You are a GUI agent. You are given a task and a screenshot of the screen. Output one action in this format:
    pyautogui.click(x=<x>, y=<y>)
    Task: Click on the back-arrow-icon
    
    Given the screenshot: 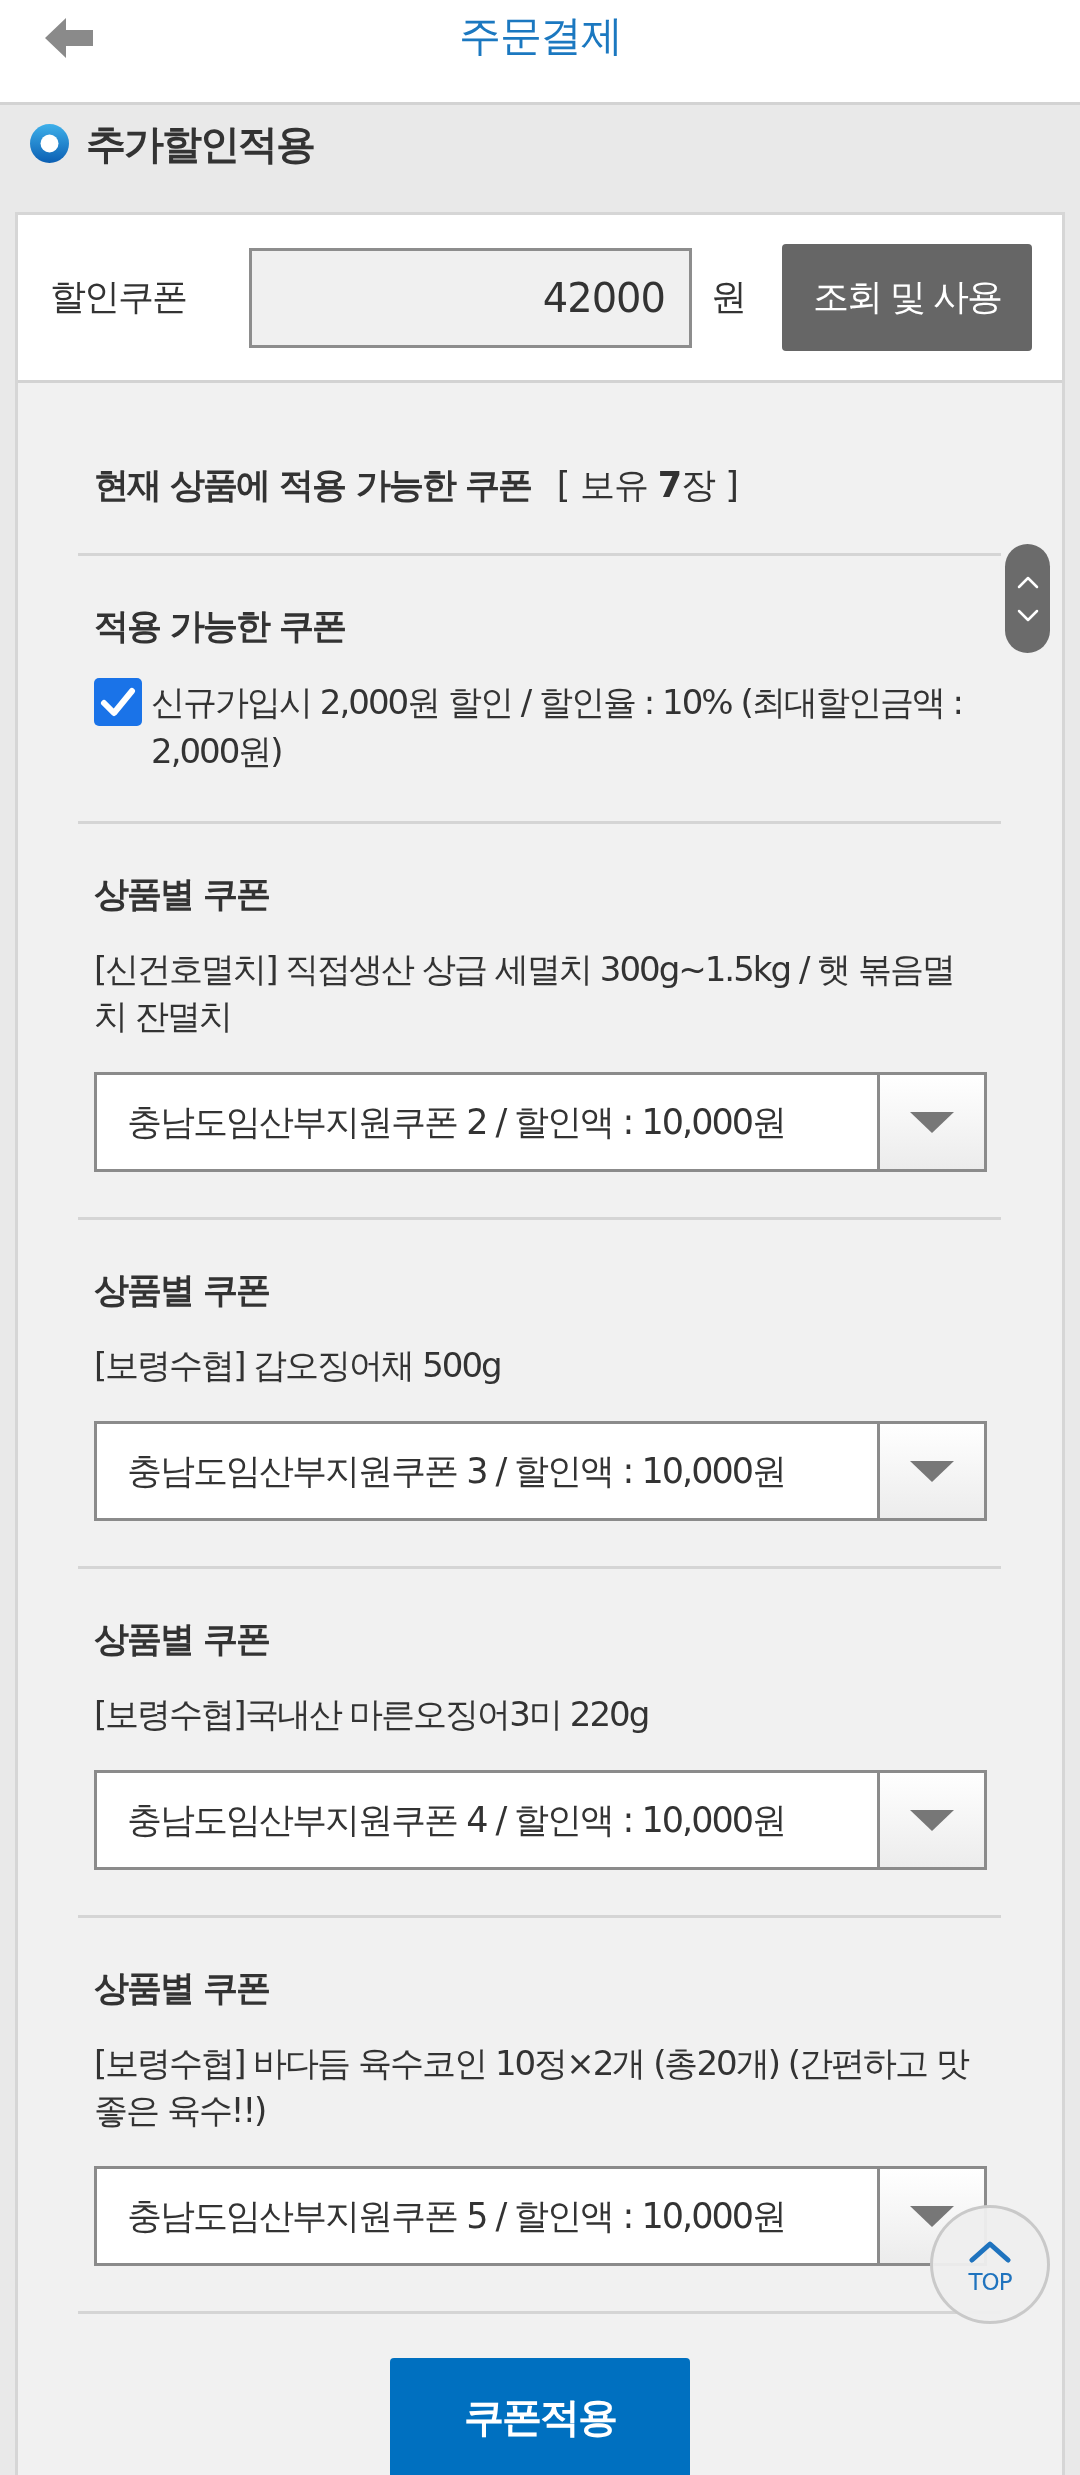 What is the action you would take?
    pyautogui.click(x=69, y=38)
    